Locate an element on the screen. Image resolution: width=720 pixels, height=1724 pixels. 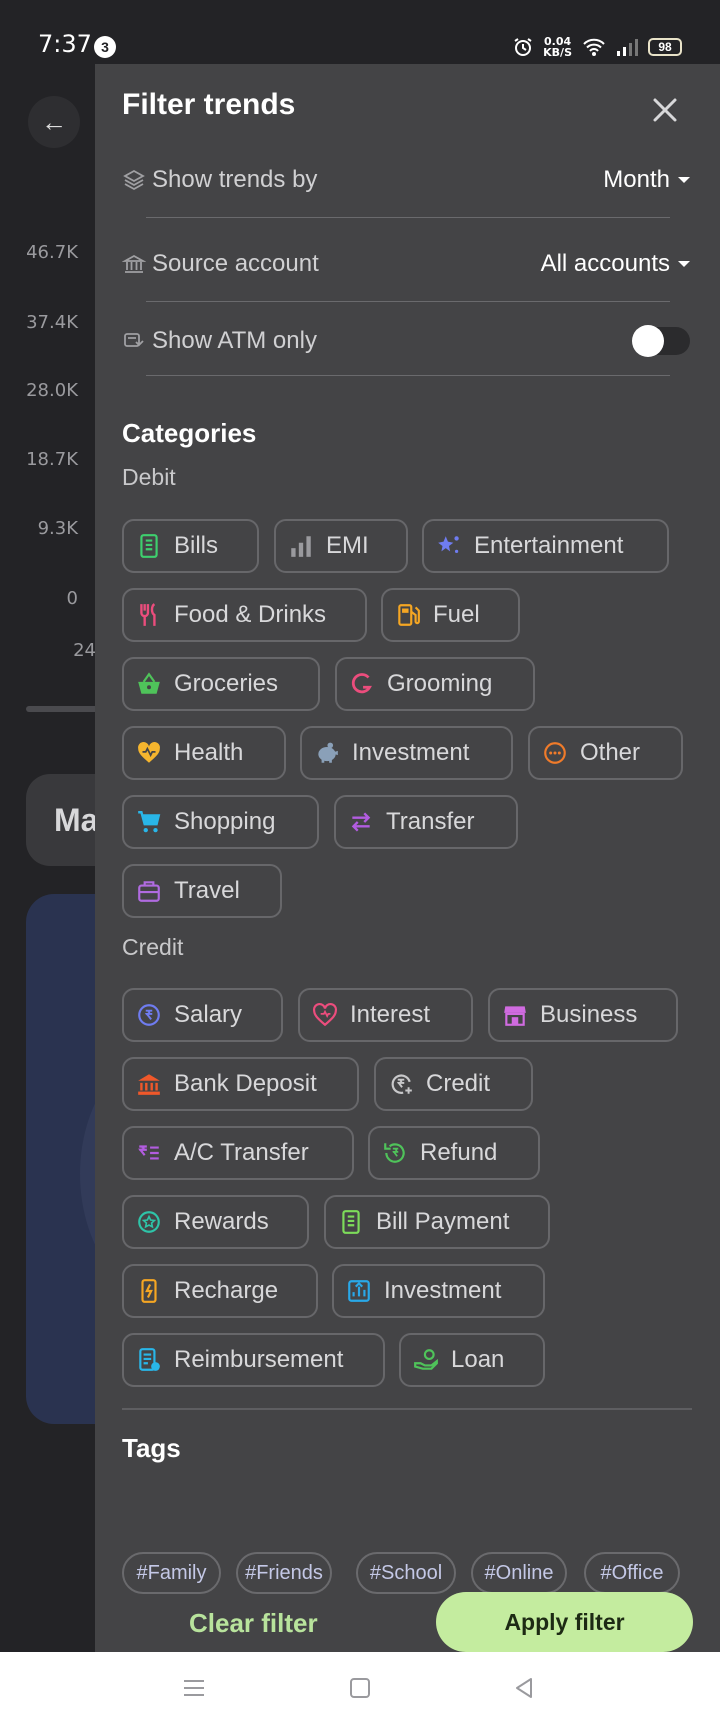
chip-grooming: Grooming is located at coordinates (435, 684).